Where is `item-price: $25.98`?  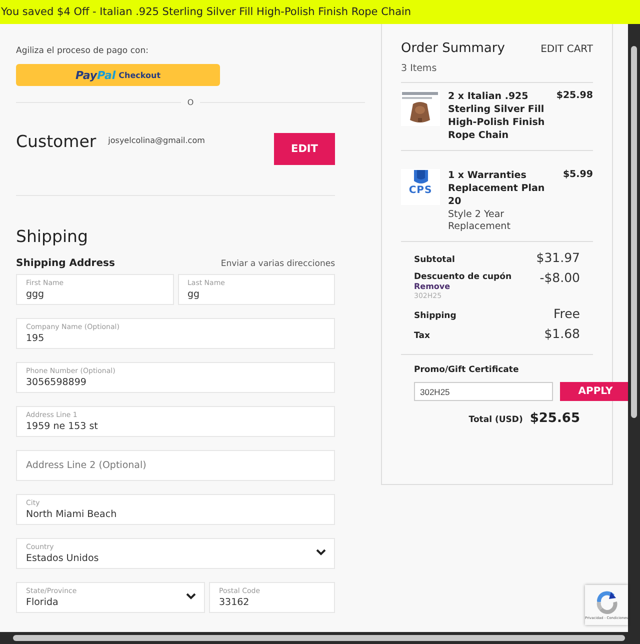
item-price: $25.98 is located at coordinates (574, 96).